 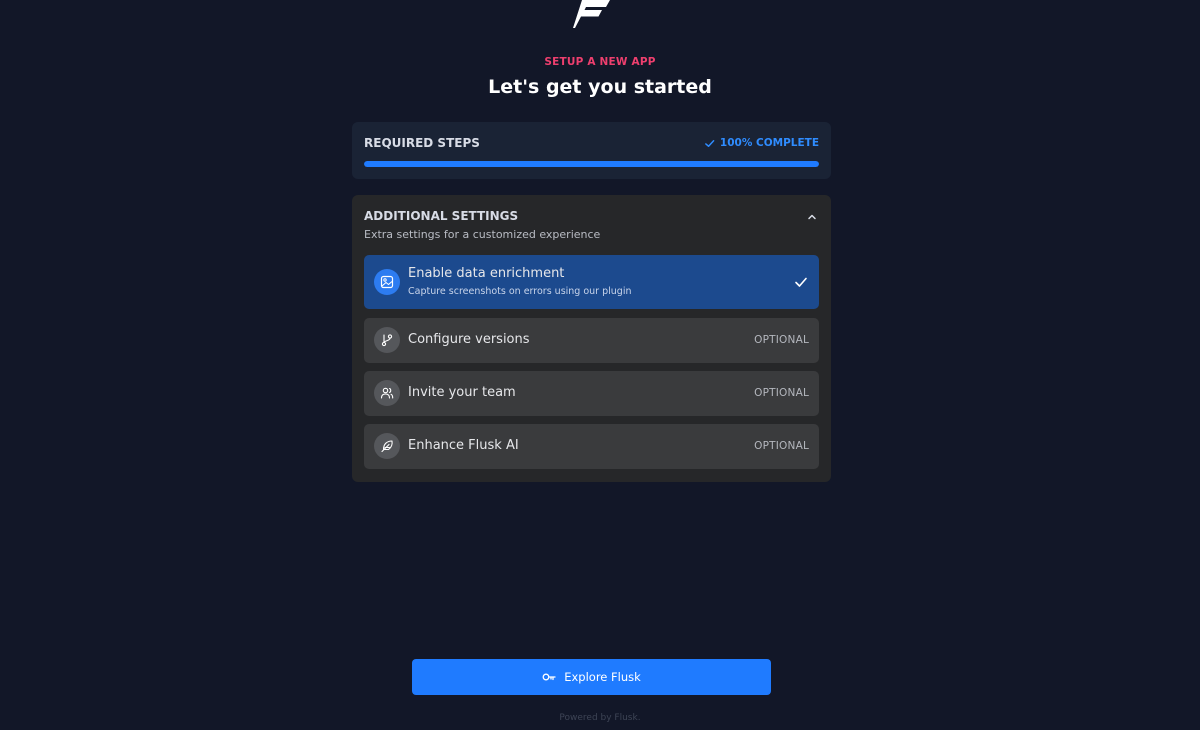 What do you see at coordinates (462, 392) in the screenshot?
I see `setting-label: Invite your team` at bounding box center [462, 392].